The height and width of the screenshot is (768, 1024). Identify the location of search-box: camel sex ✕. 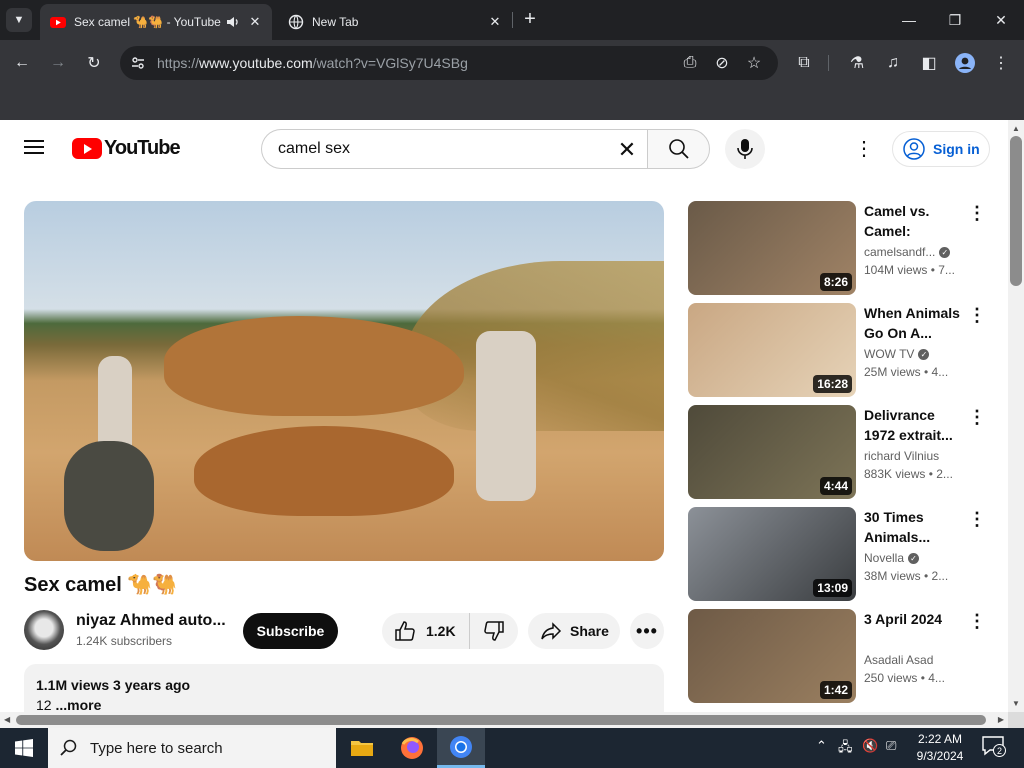
(454, 149).